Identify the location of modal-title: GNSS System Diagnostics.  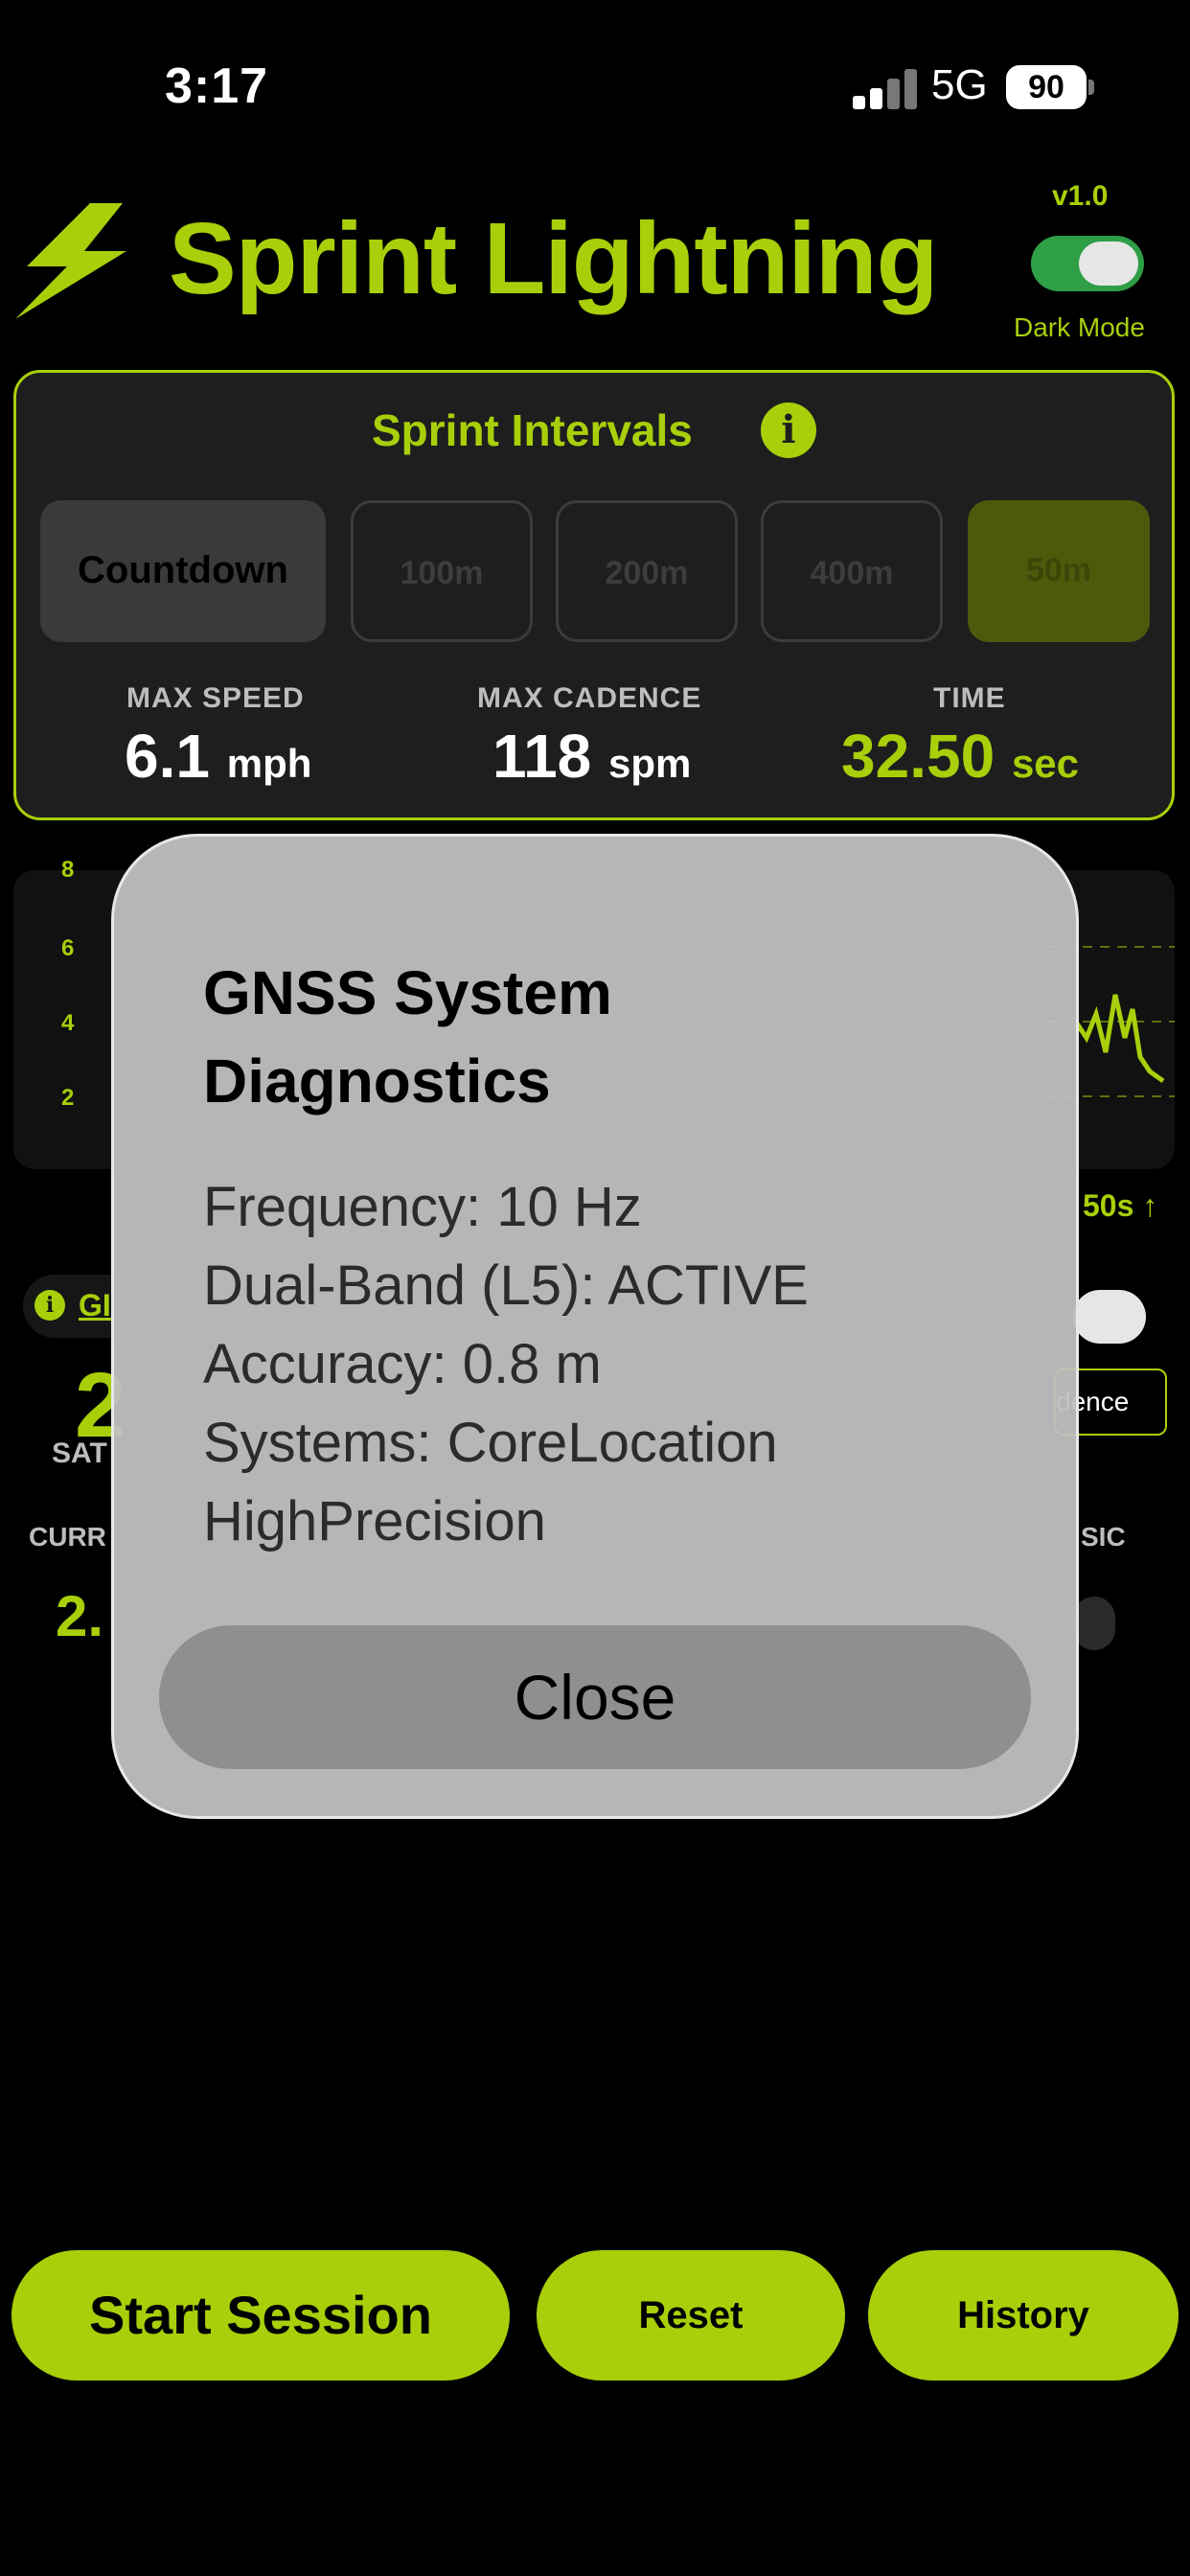
(408, 1037).